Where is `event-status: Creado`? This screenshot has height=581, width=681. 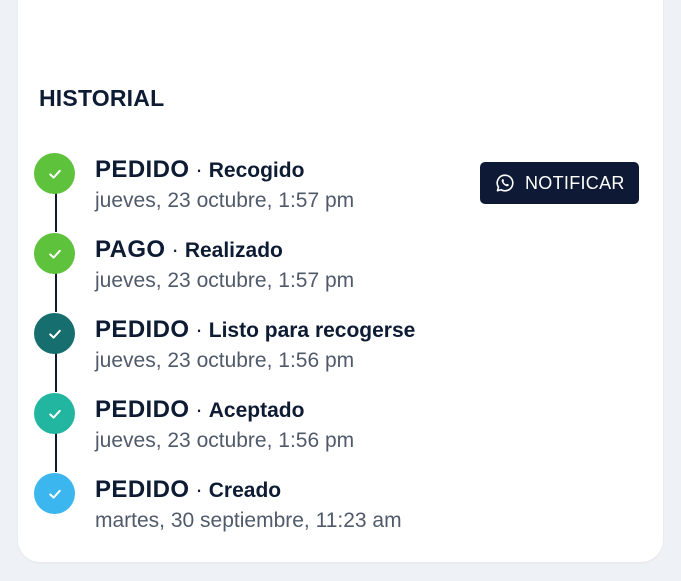
event-status: Creado is located at coordinates (245, 490).